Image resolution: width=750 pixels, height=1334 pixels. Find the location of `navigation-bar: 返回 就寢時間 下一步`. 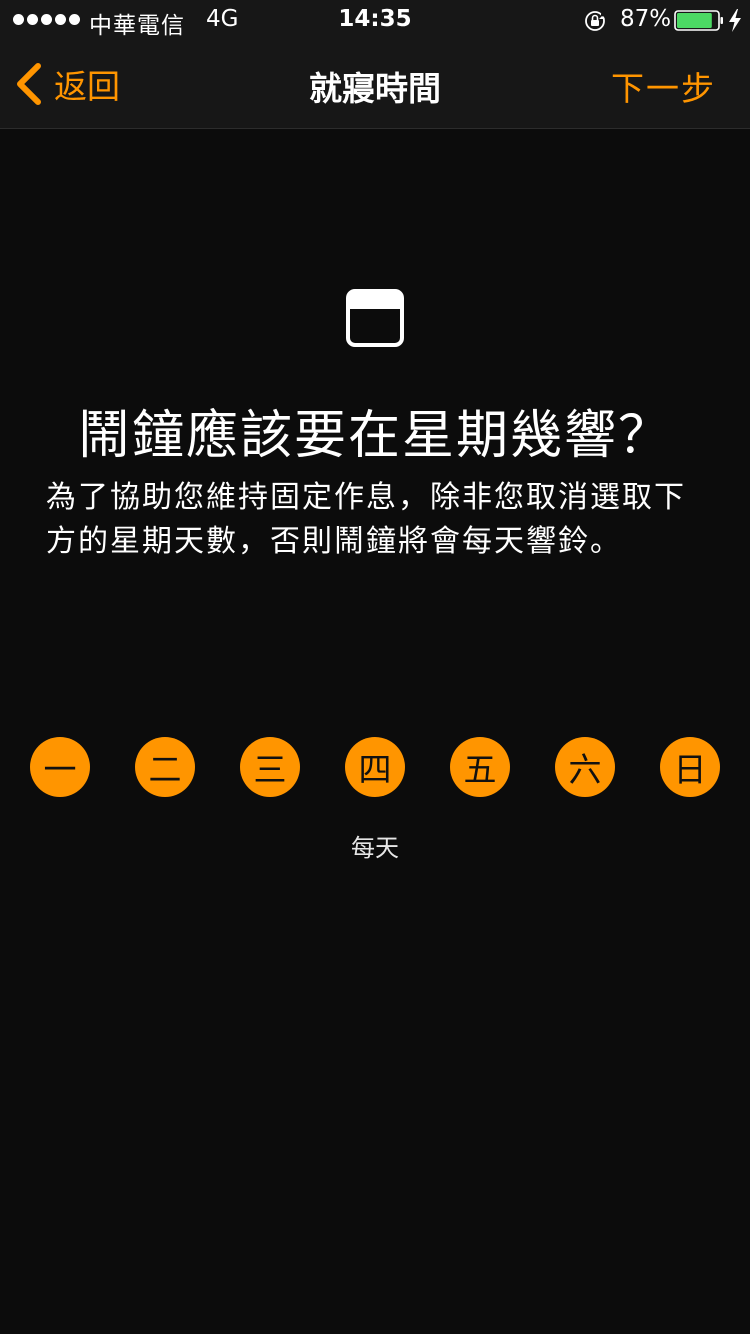

navigation-bar: 返回 就寢時間 下一步 is located at coordinates (375, 84).